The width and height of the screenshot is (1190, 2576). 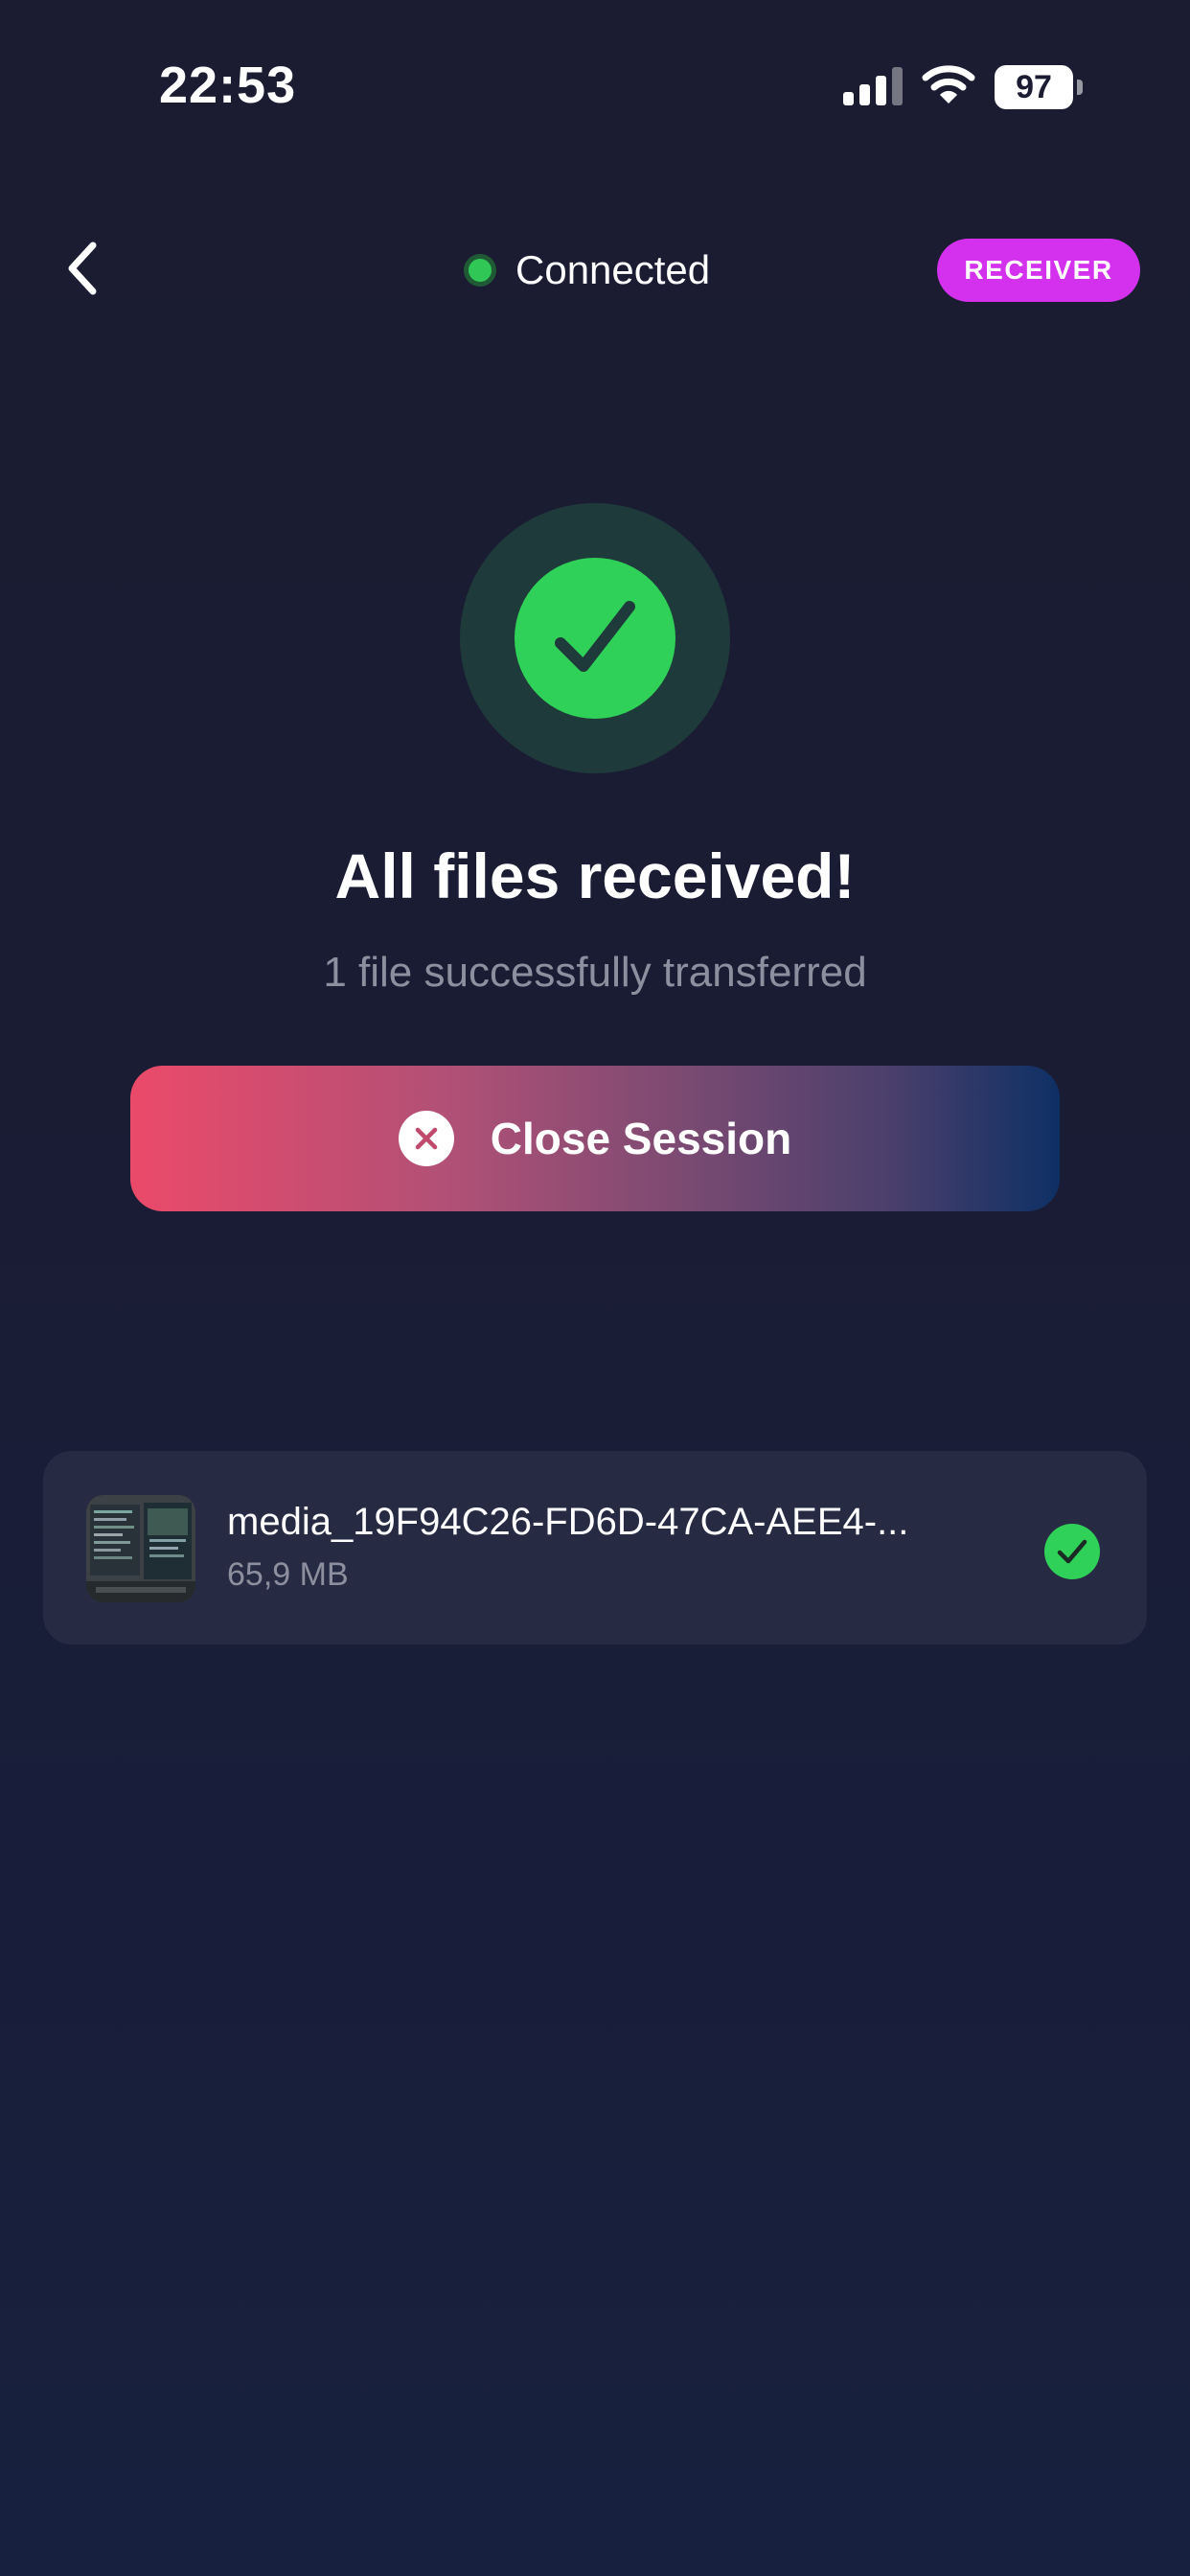 I want to click on battery-level: 97, so click(x=1034, y=87).